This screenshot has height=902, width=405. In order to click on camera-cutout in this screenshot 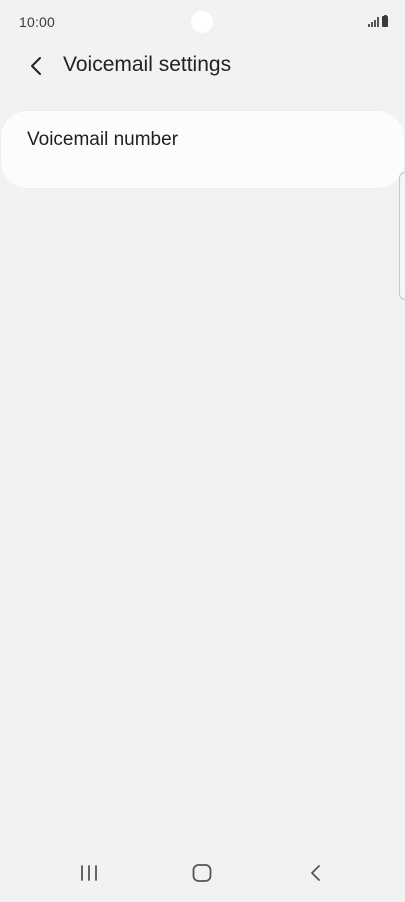, I will do `click(202, 22)`.